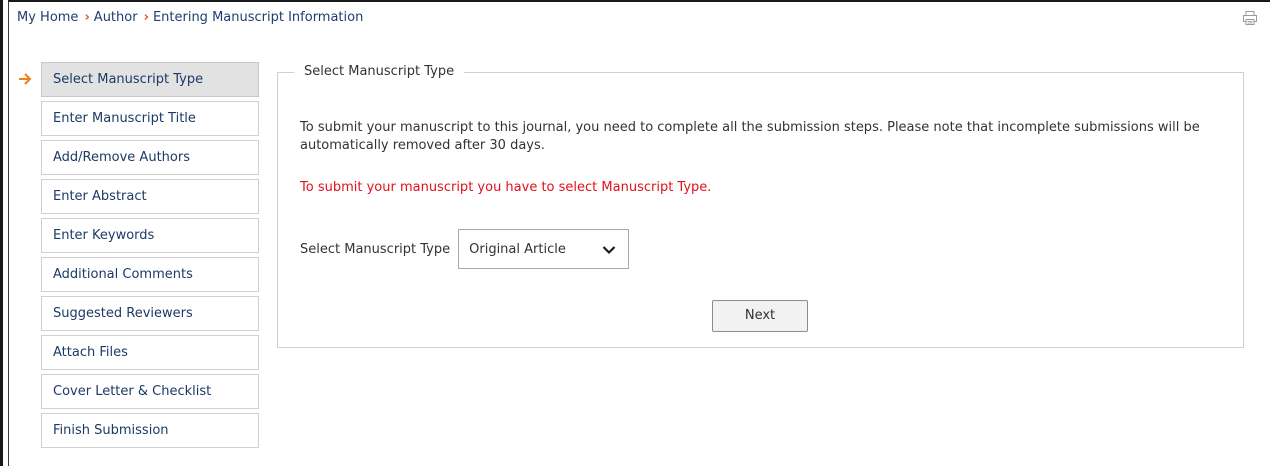  I want to click on step-attach-files: Attach Files, so click(150, 352).